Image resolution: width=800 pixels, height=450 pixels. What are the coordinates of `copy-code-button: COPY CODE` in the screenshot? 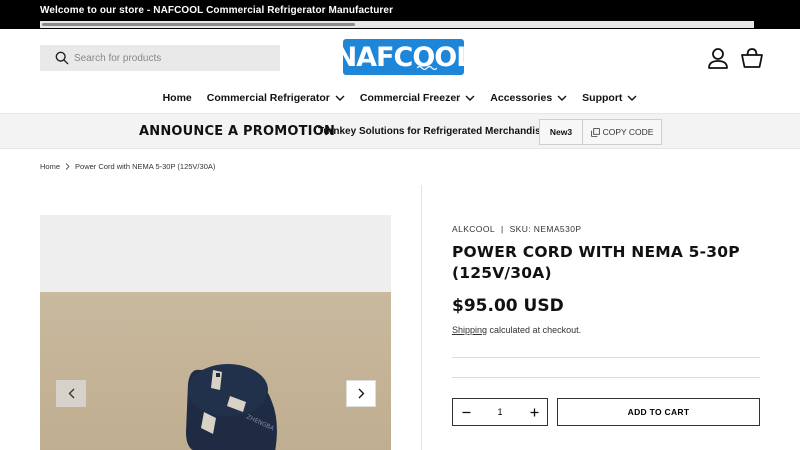 It's located at (622, 132).